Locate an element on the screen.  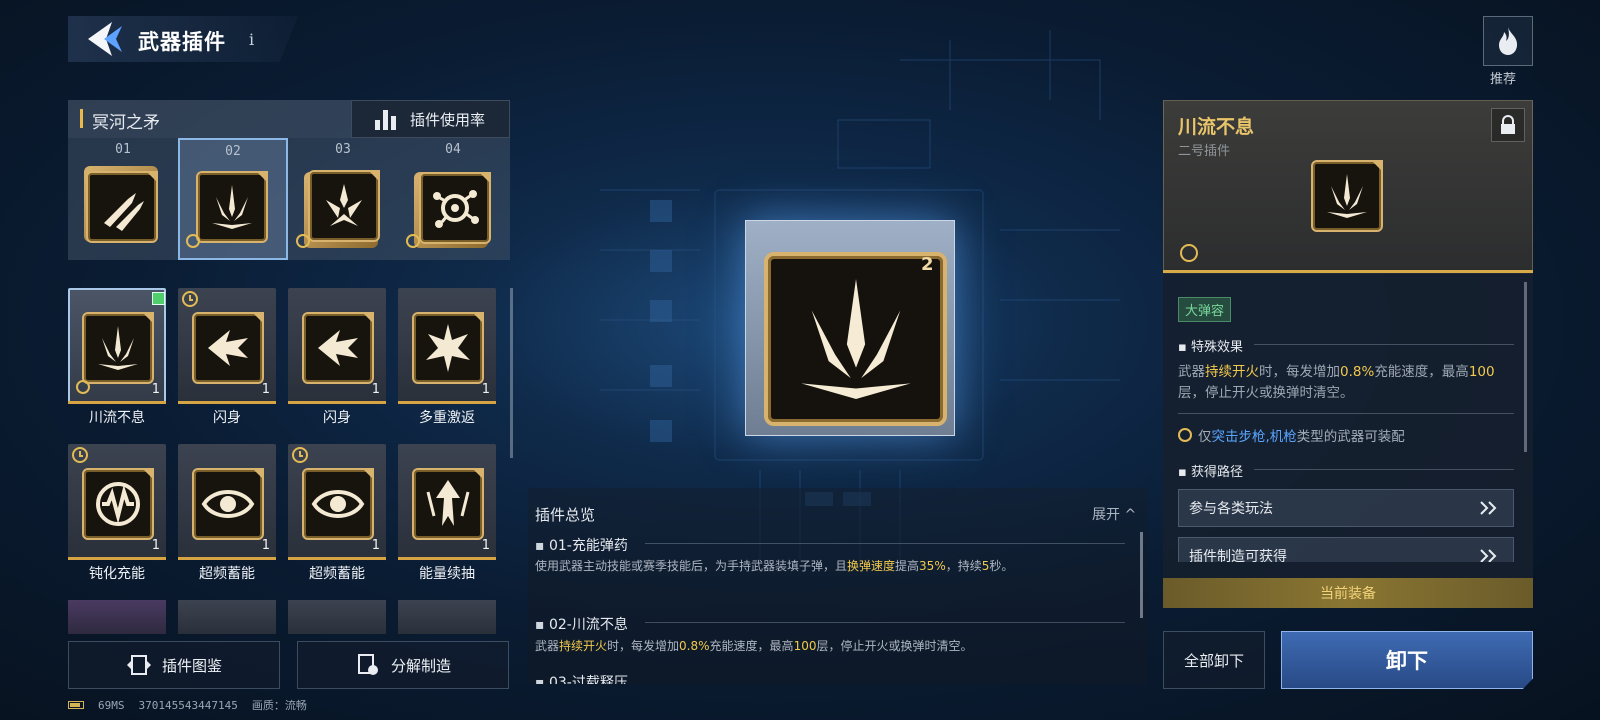
back-arrow-icon is located at coordinates (105, 39).